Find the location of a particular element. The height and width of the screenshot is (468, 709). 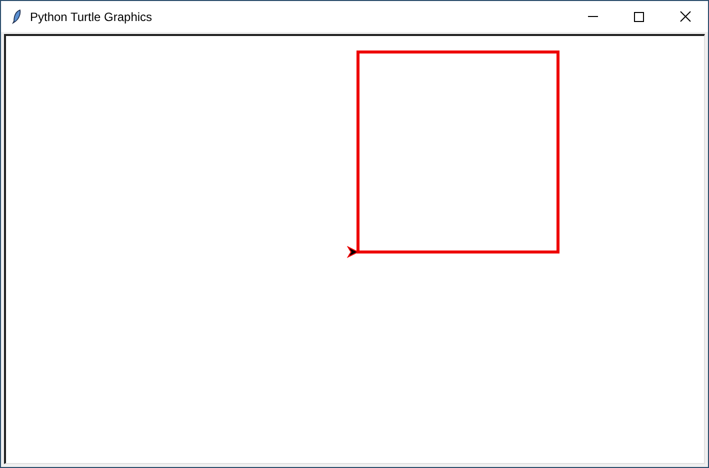

window-title: Python Turtle Graphics is located at coordinates (91, 17).